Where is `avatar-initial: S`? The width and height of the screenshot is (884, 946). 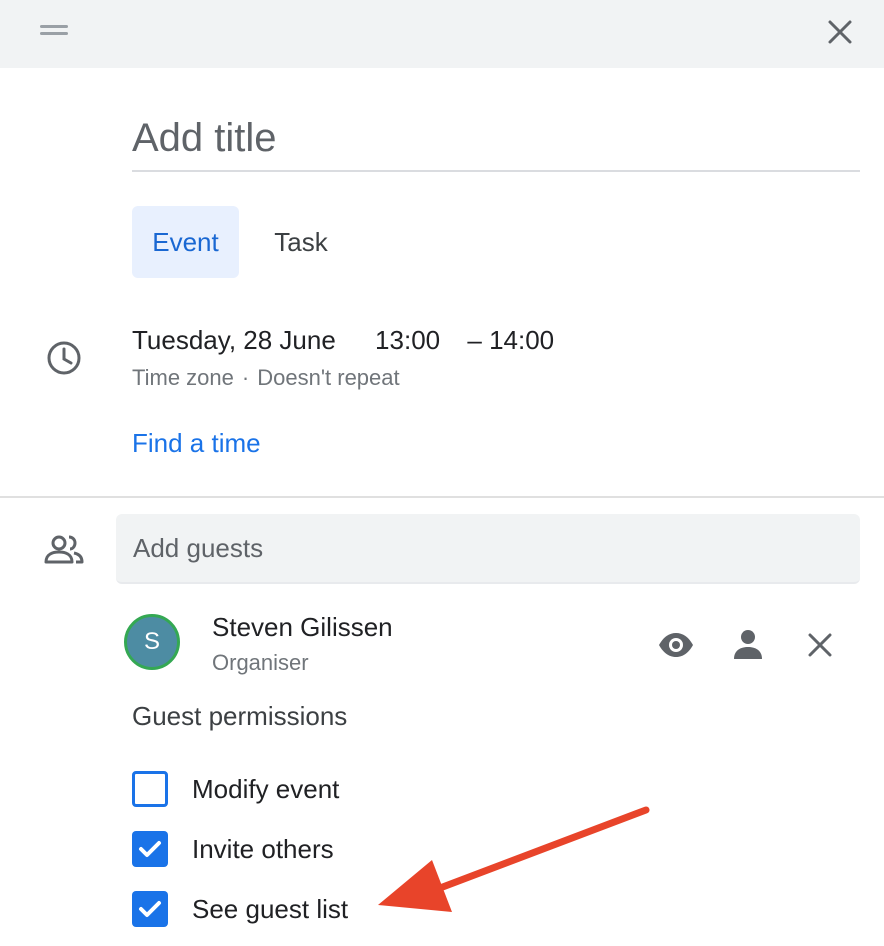 avatar-initial: S is located at coordinates (151, 641).